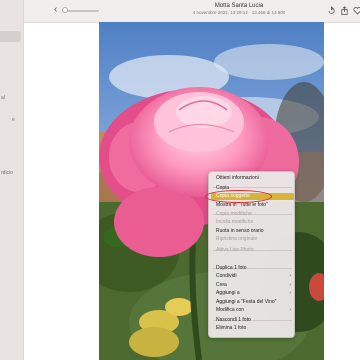 This screenshot has height=360, width=360. What do you see at coordinates (252, 189) in the screenshot?
I see `menu-item-copia: Copia` at bounding box center [252, 189].